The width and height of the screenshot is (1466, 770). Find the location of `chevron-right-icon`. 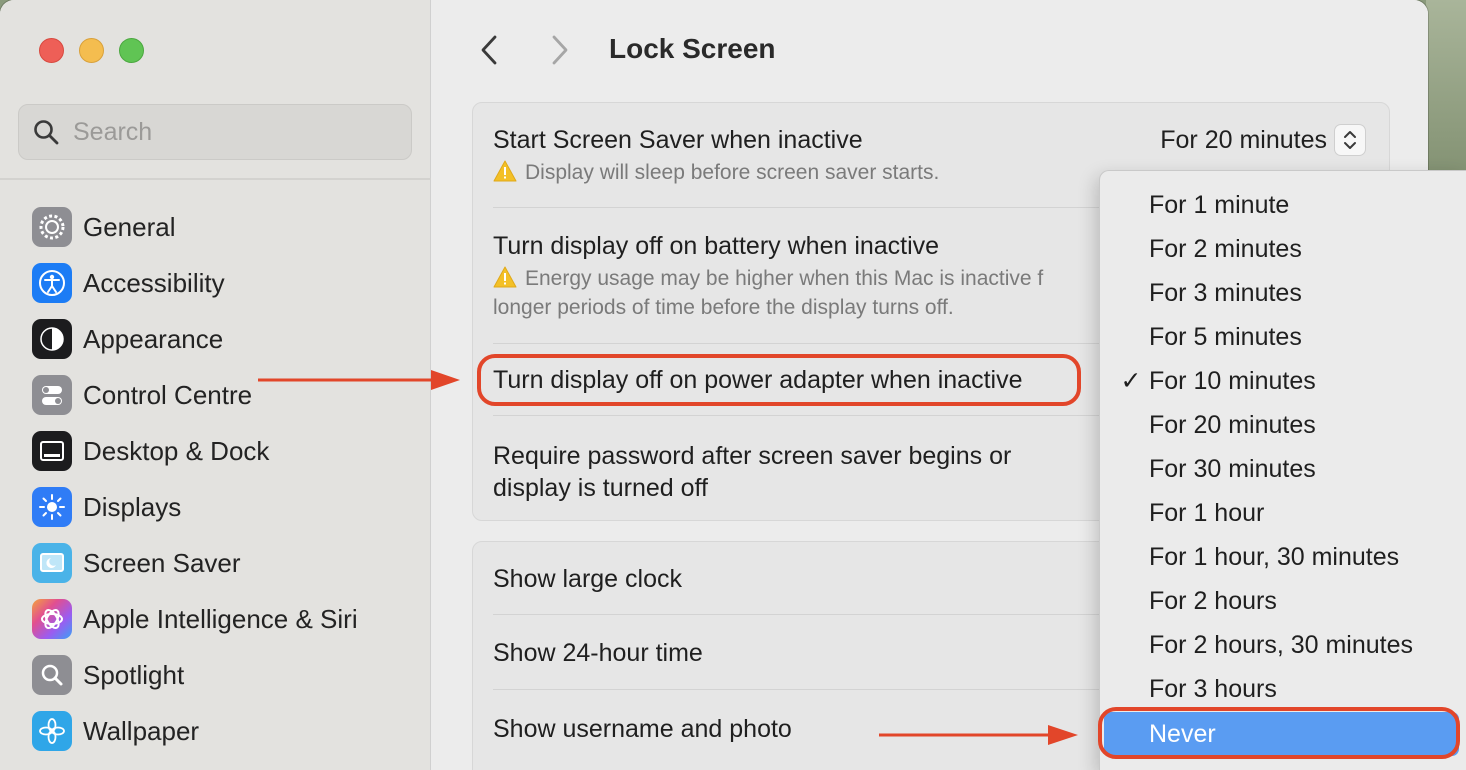

chevron-right-icon is located at coordinates (560, 50).